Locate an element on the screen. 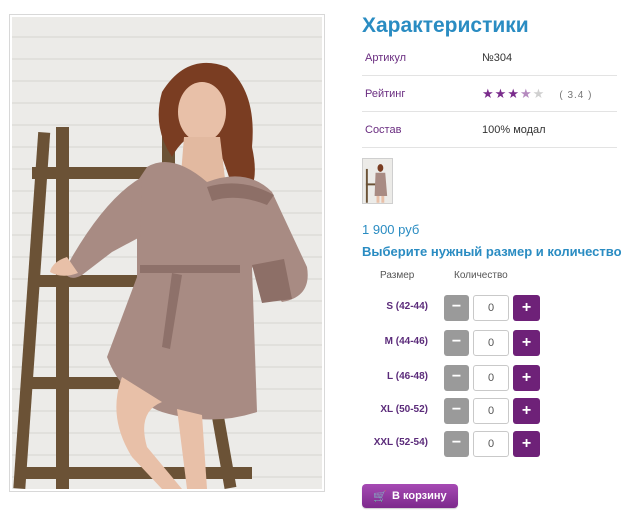  rating-stars: ★ ★ ★ ★ ★ is located at coordinates (513, 93).